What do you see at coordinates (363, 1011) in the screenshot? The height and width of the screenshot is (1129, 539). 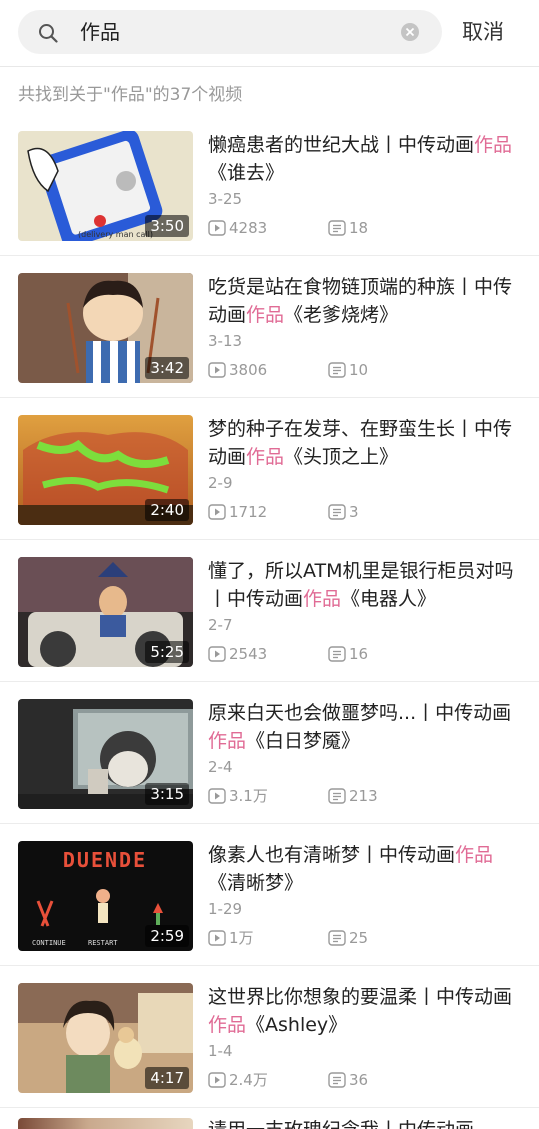 I see `video-title: 这世界比你想象的要温柔丨中传动画作品《Ashley》` at bounding box center [363, 1011].